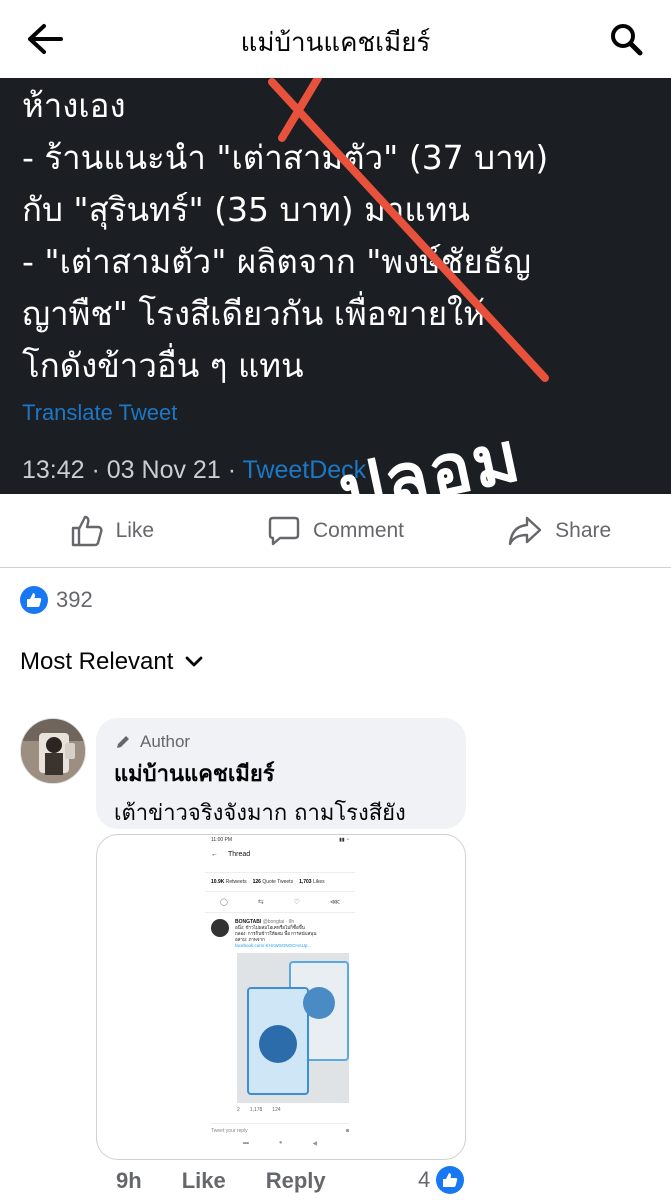 The width and height of the screenshot is (671, 1200). What do you see at coordinates (87, 530) in the screenshot?
I see `thumbs-up-icon` at bounding box center [87, 530].